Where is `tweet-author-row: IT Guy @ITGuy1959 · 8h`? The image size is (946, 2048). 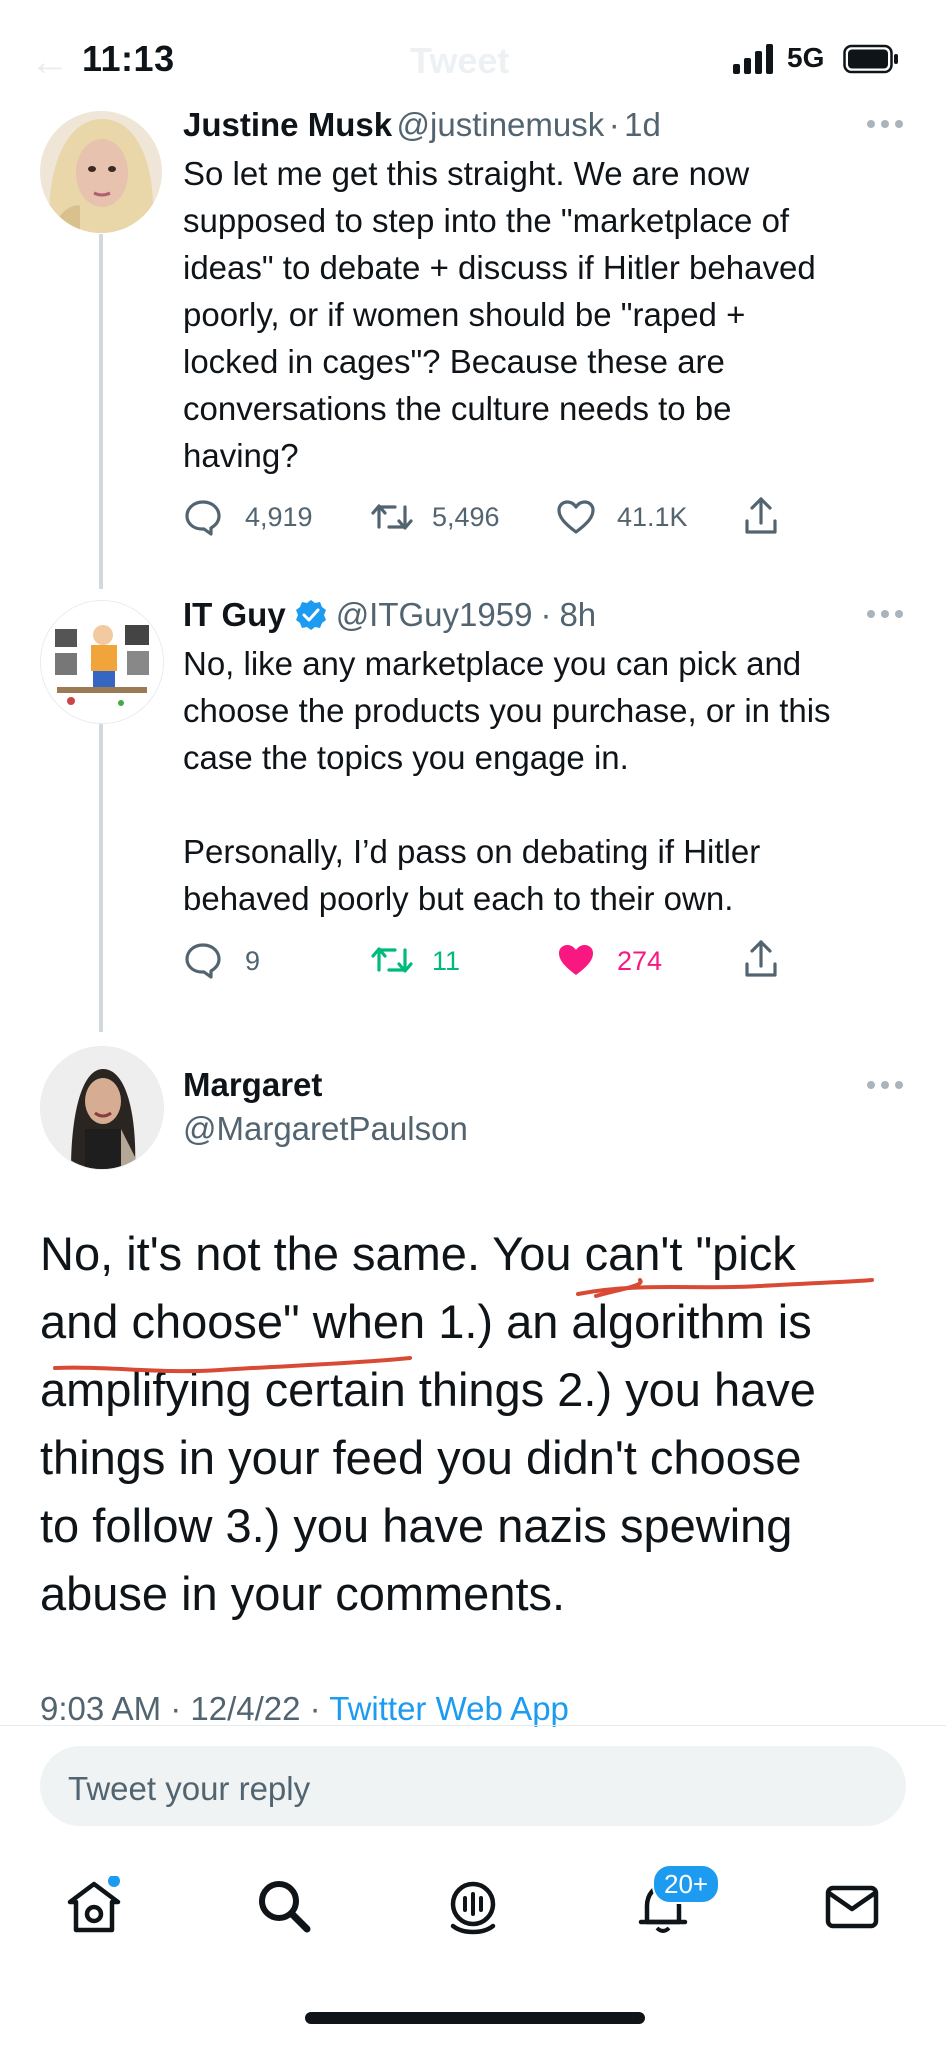
tweet-author-row: IT Guy @ITGuy1959 · 8h is located at coordinates (389, 615).